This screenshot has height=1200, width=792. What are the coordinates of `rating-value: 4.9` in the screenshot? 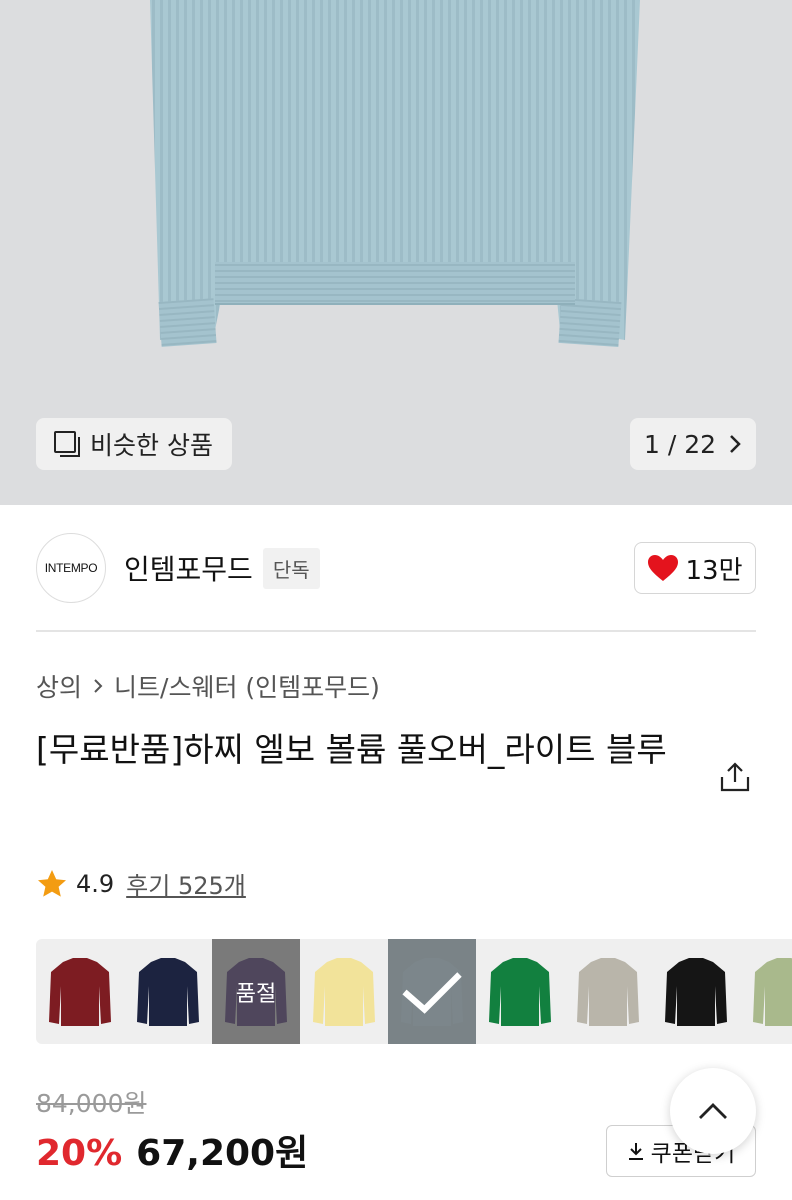 It's located at (95, 883).